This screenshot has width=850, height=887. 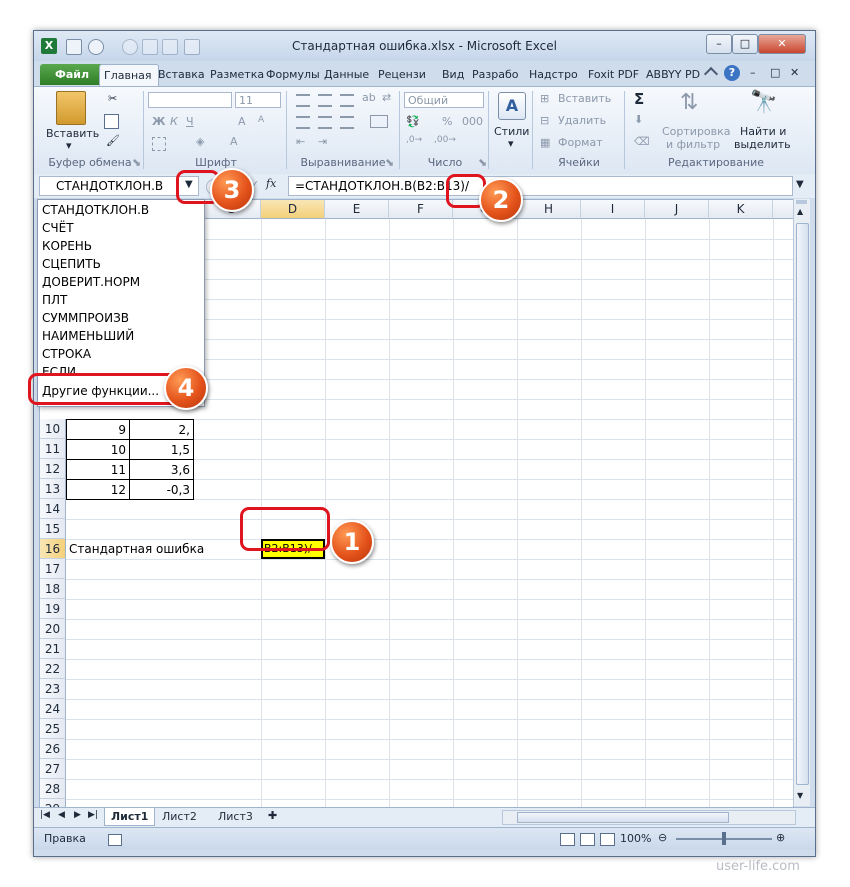 I want to click on insert-cells-icon: ⊞, so click(x=544, y=98).